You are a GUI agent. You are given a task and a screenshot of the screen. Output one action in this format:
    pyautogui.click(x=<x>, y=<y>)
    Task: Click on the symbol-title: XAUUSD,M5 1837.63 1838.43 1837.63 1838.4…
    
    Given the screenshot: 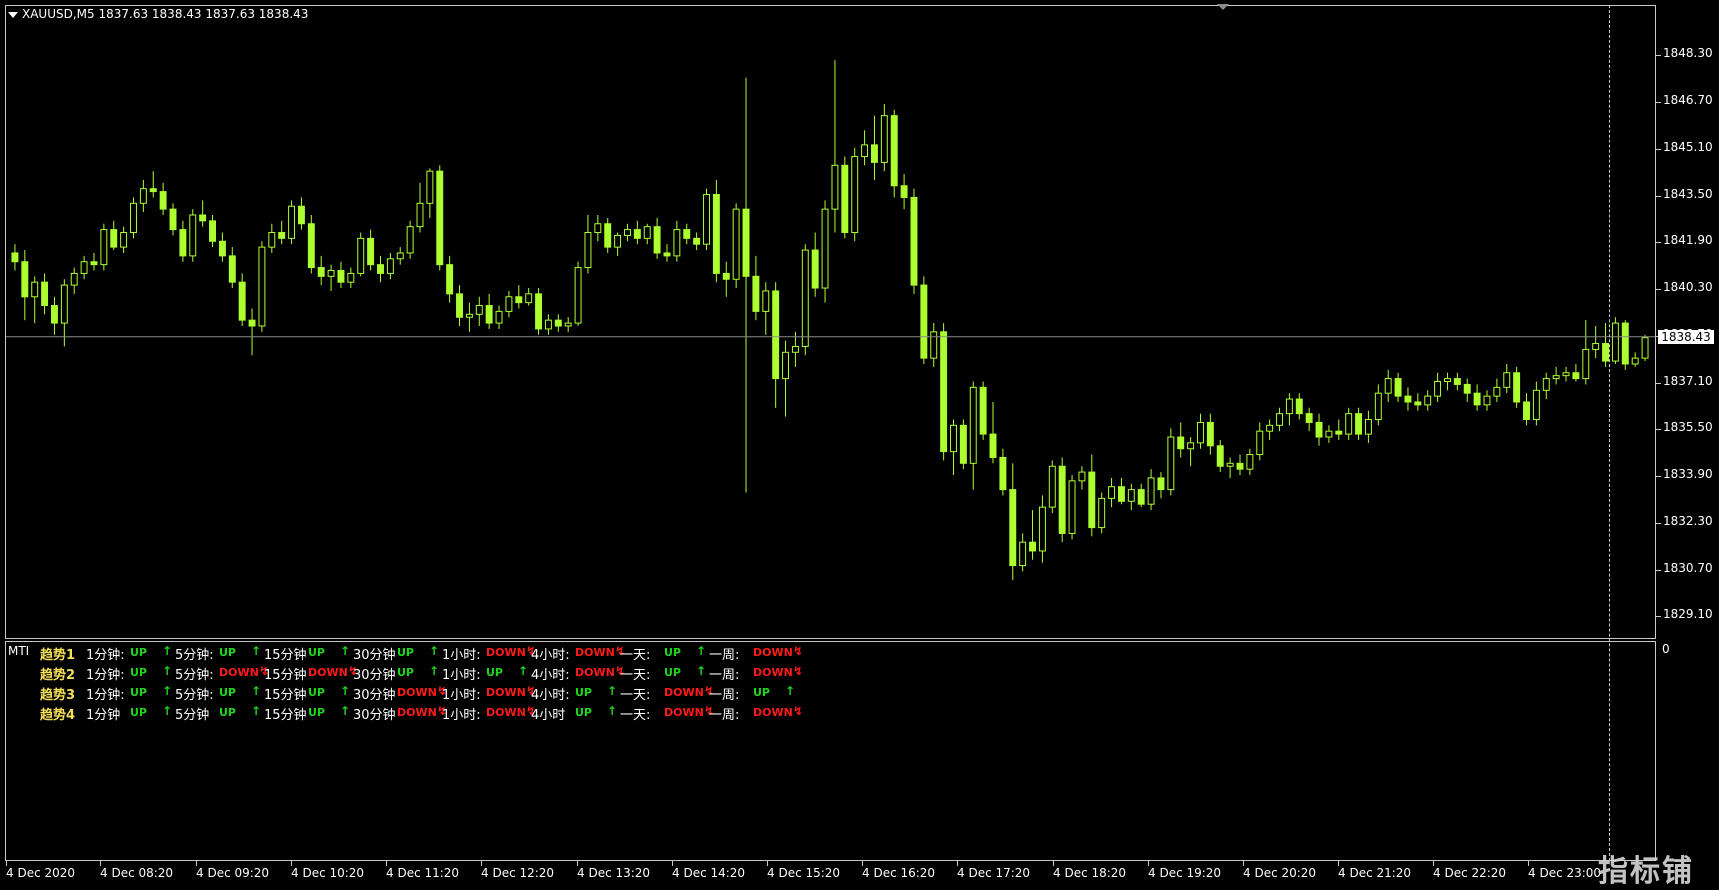 What is the action you would take?
    pyautogui.click(x=158, y=14)
    